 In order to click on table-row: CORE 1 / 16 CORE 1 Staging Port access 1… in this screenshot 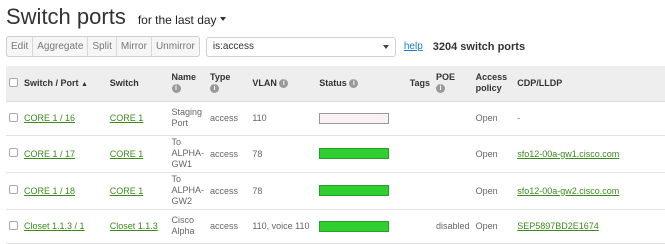, I will do `click(335, 118)`.